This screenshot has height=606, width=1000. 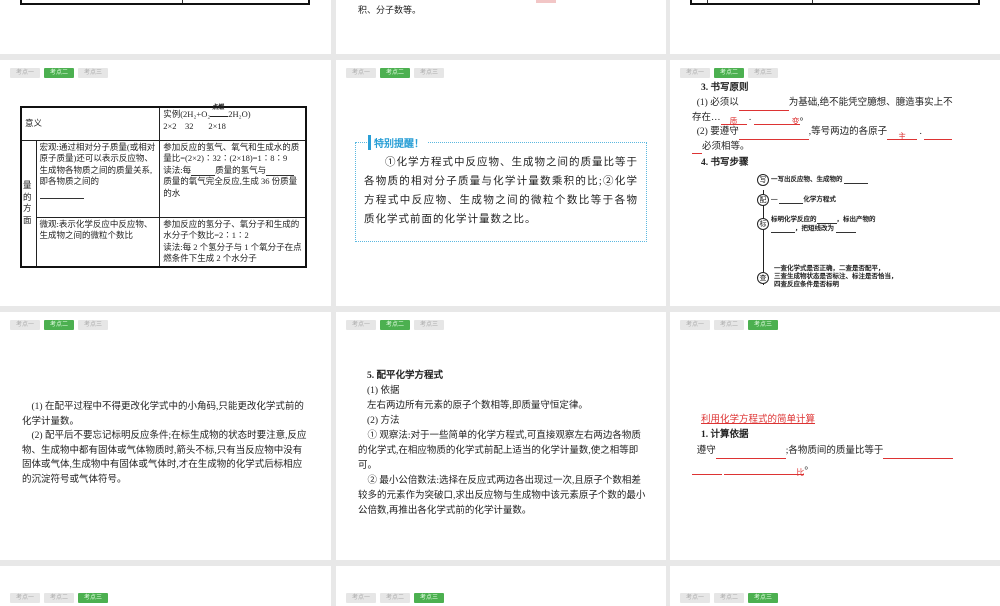 I want to click on step-balance-icon: 配, so click(x=763, y=200).